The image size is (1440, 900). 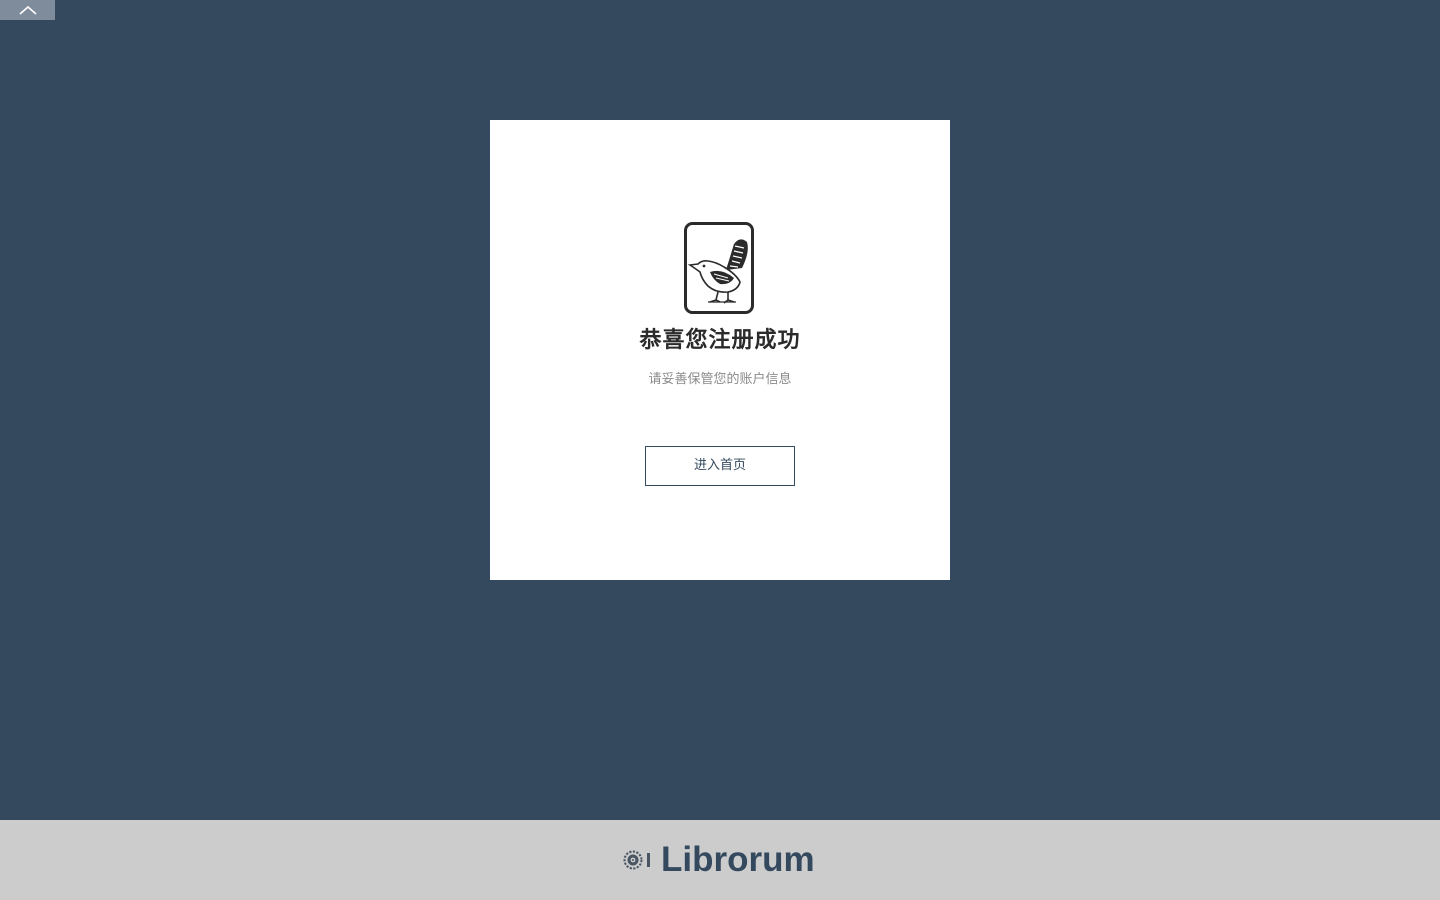 I want to click on brand-name: Librorum, so click(x=738, y=859).